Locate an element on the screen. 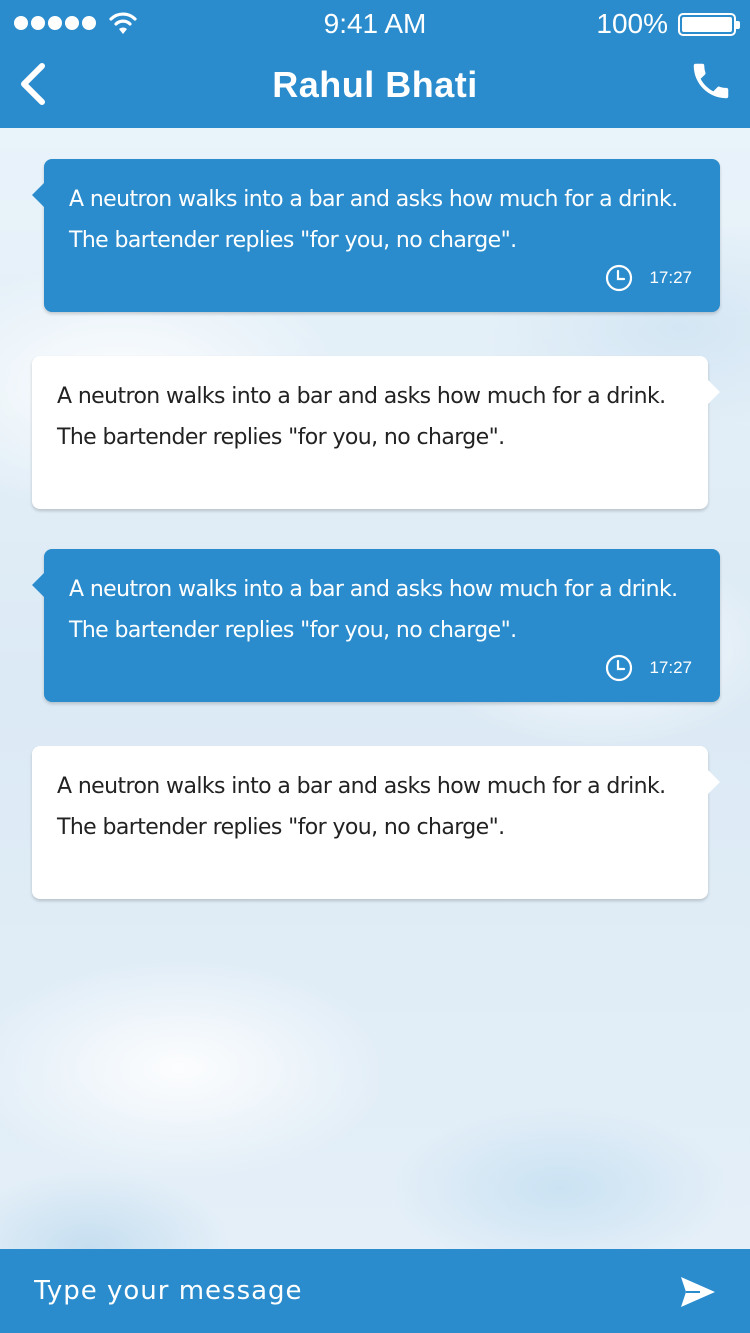  battery-icon is located at coordinates (709, 24).